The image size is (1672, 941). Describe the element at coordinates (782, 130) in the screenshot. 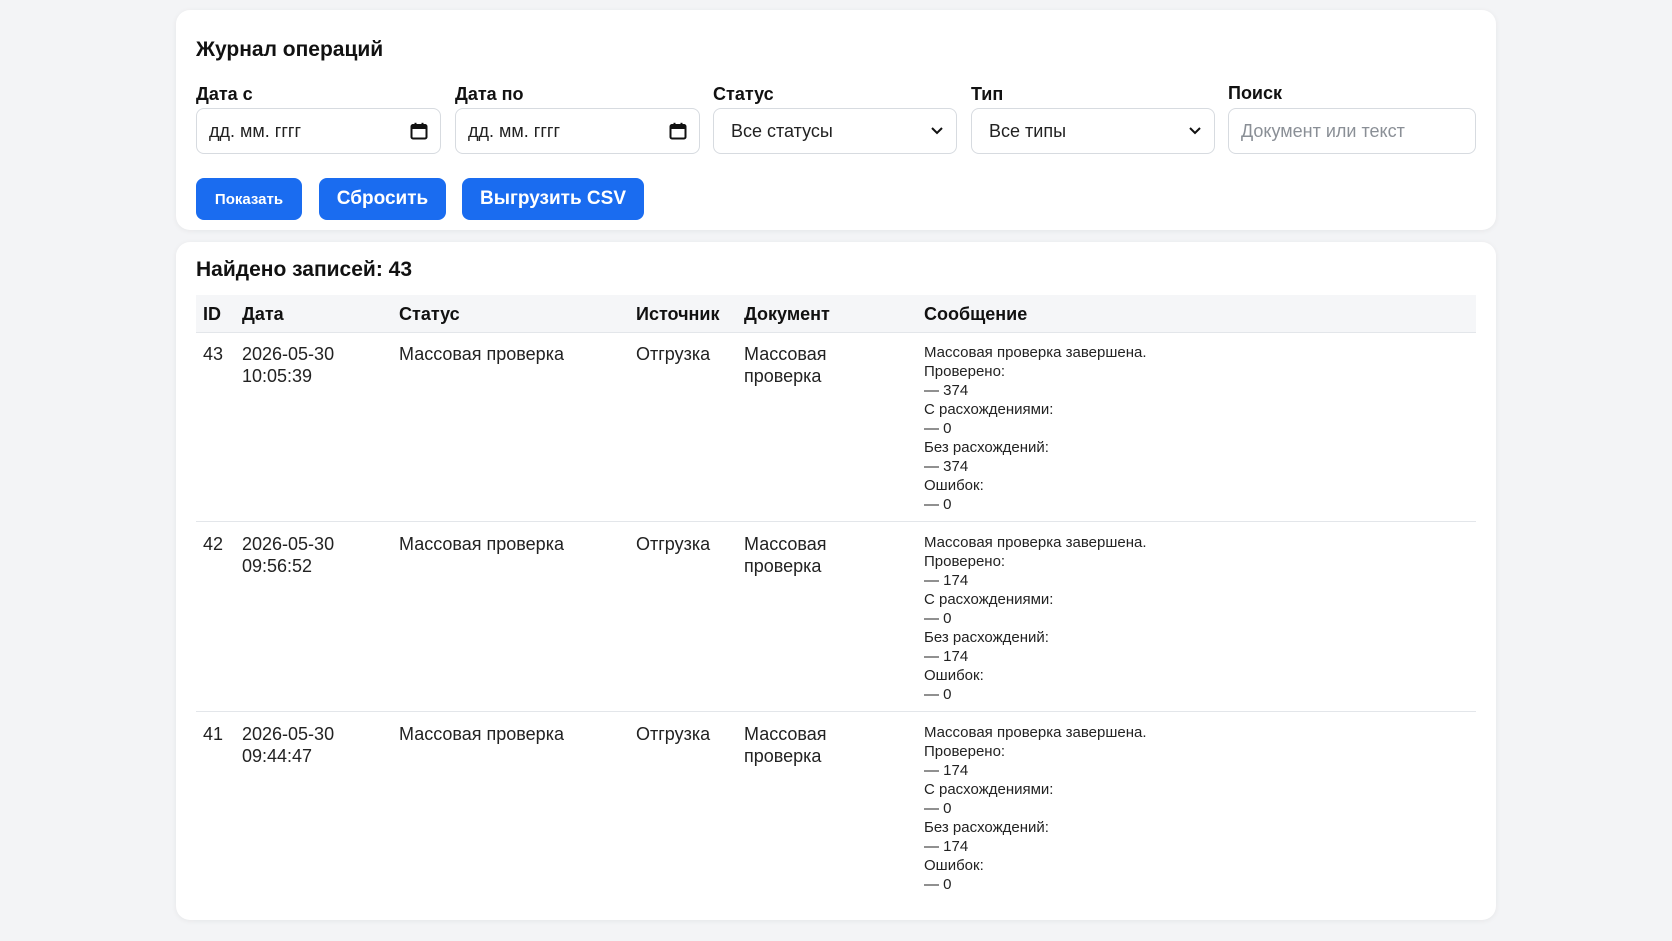

I see `status-select-value: Все статусы` at that location.